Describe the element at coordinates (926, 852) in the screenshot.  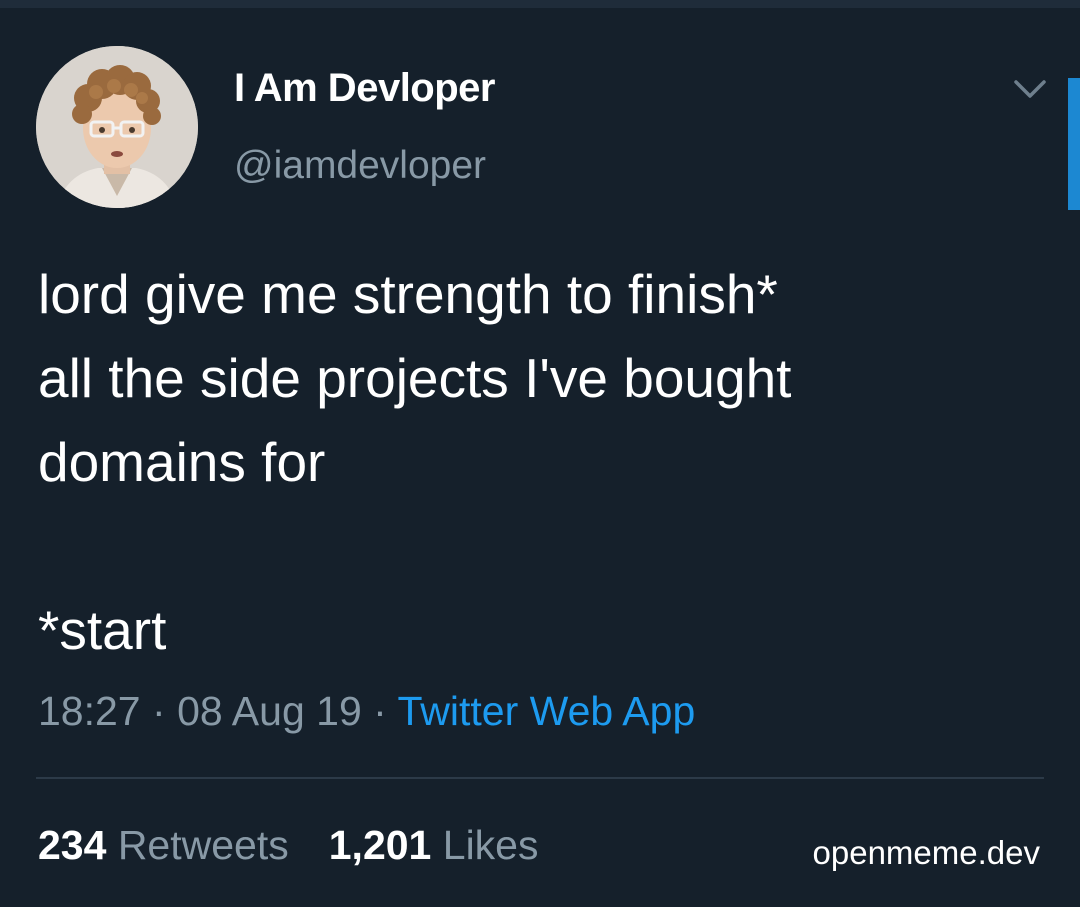
I see `watermark: openmeme.dev` at that location.